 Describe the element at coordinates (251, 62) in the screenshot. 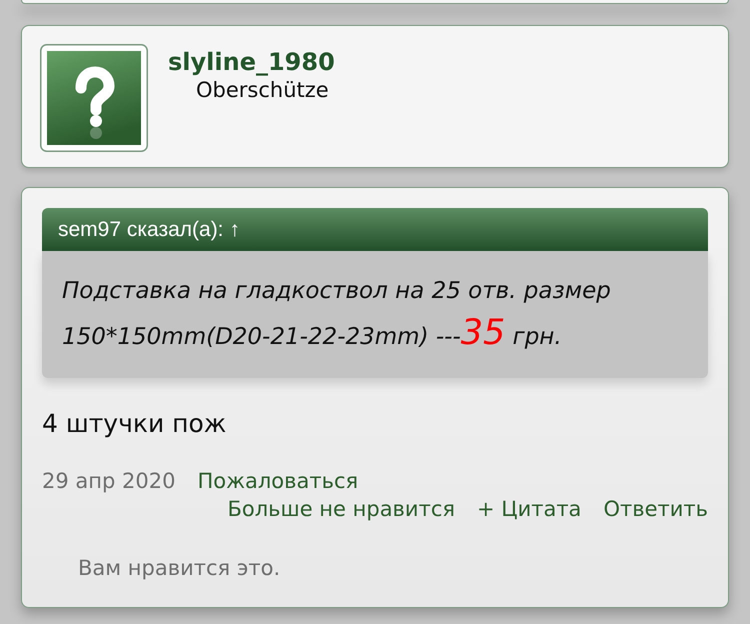

I see `username-link: slyline_1980` at that location.